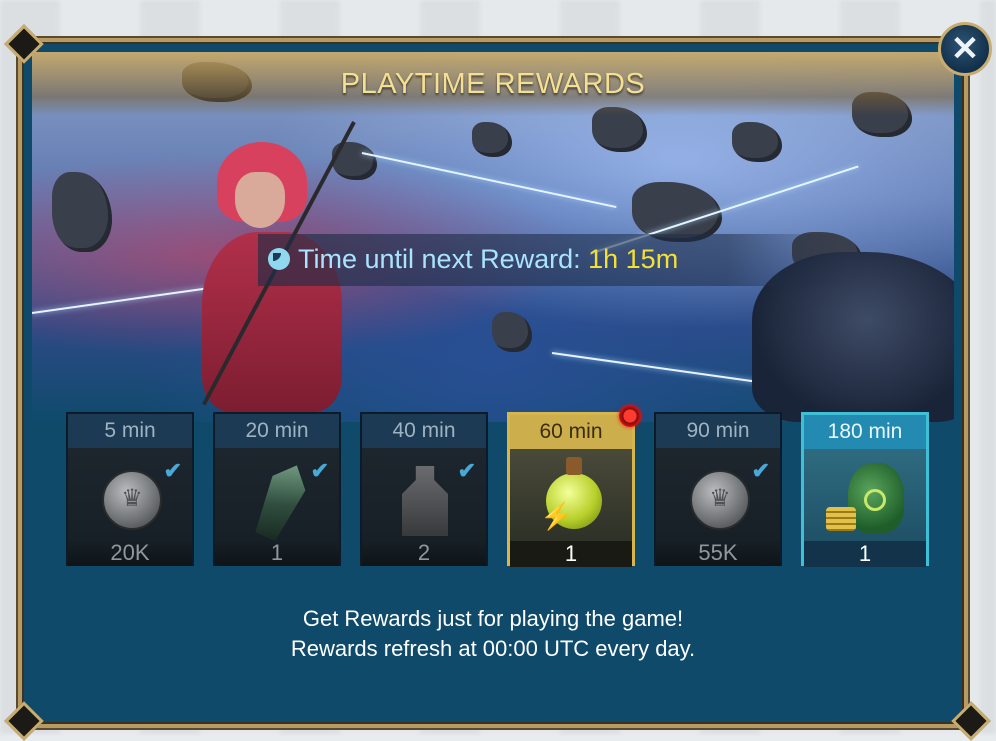 This screenshot has width=996, height=741. I want to click on clock-icon, so click(279, 259).